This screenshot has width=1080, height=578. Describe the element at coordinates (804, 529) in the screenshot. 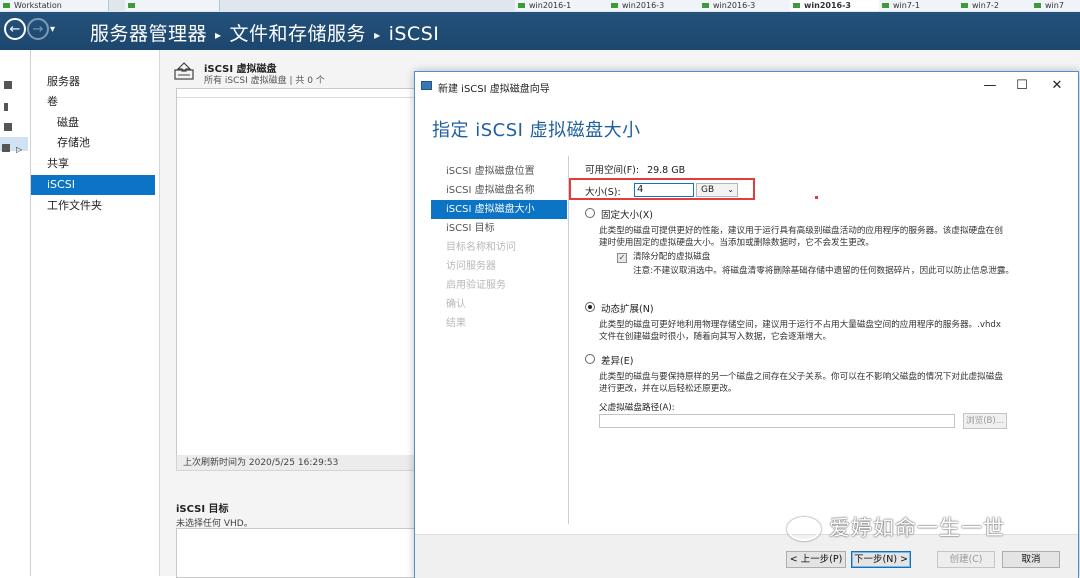

I see `wechat-icon` at that location.